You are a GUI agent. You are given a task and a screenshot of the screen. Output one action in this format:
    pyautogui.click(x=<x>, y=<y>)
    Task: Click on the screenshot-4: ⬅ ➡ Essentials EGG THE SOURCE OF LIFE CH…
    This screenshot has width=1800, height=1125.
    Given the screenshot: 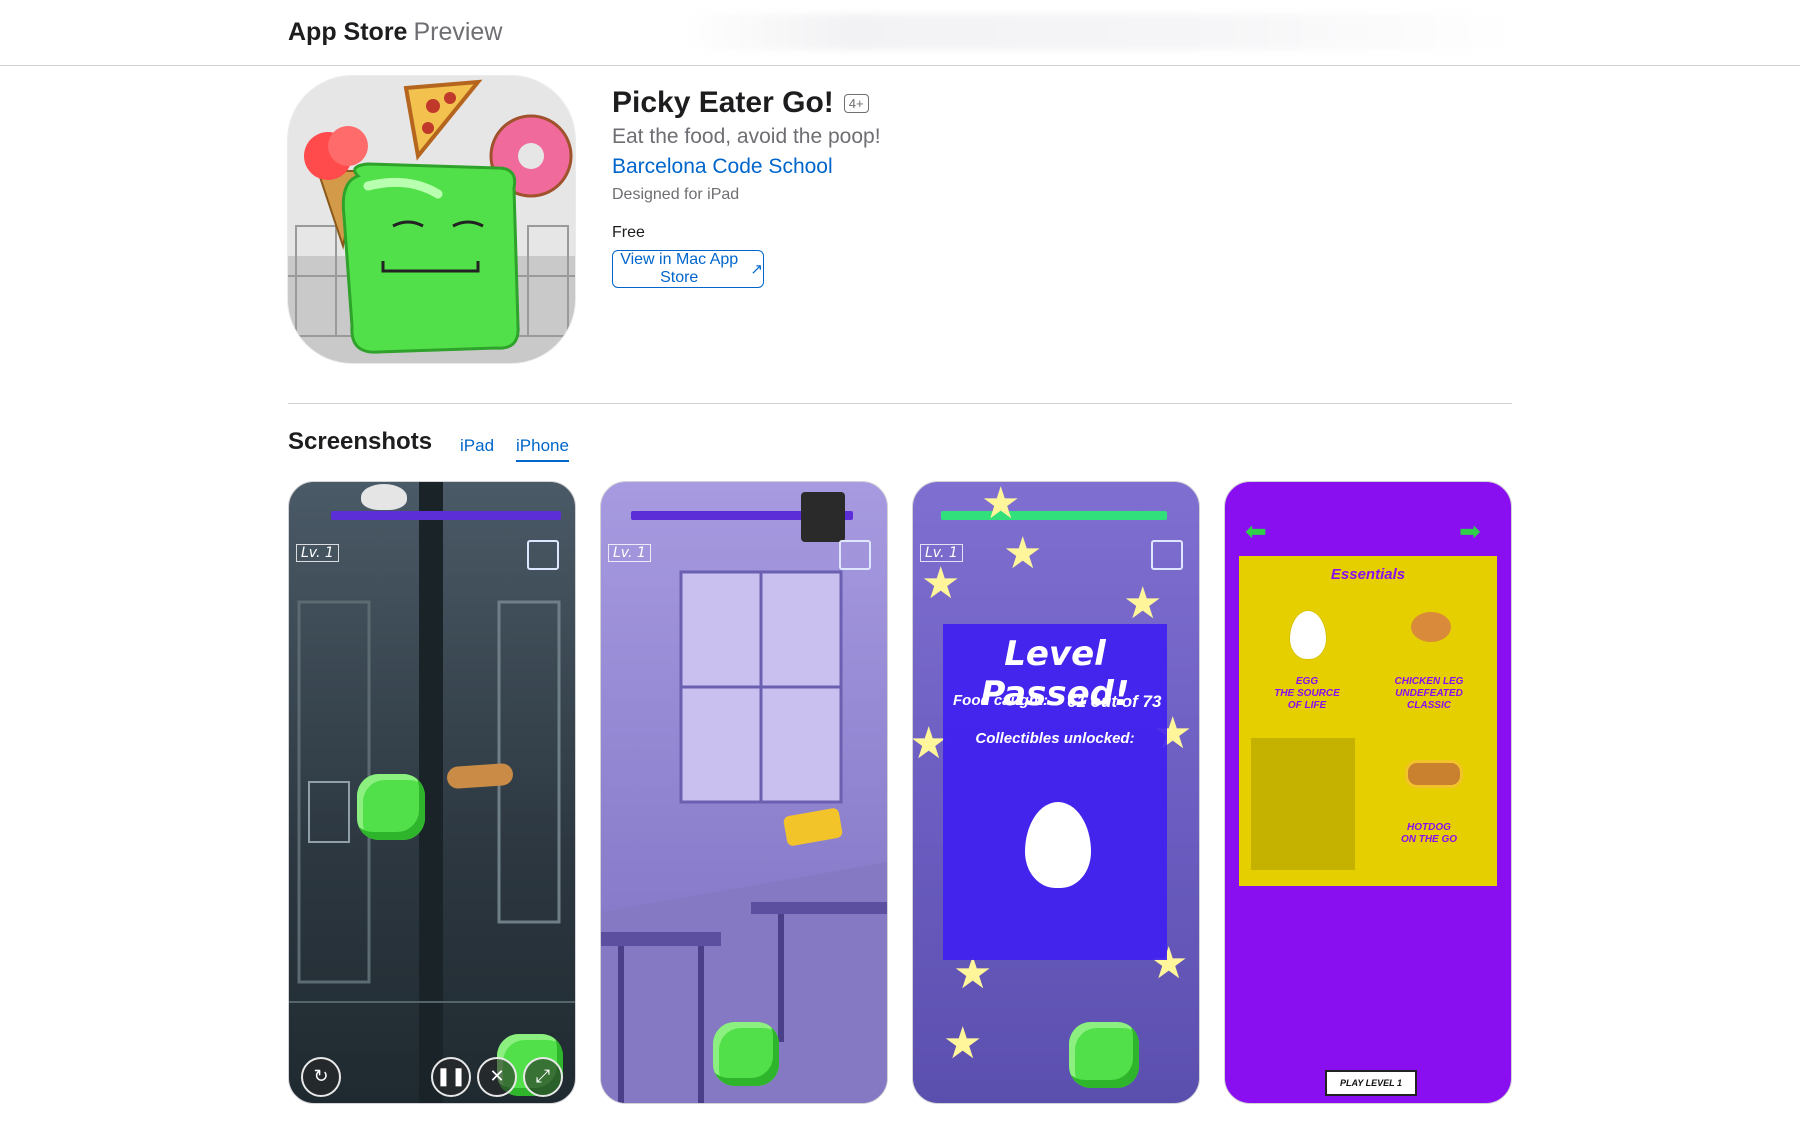 What is the action you would take?
    pyautogui.click(x=1368, y=792)
    